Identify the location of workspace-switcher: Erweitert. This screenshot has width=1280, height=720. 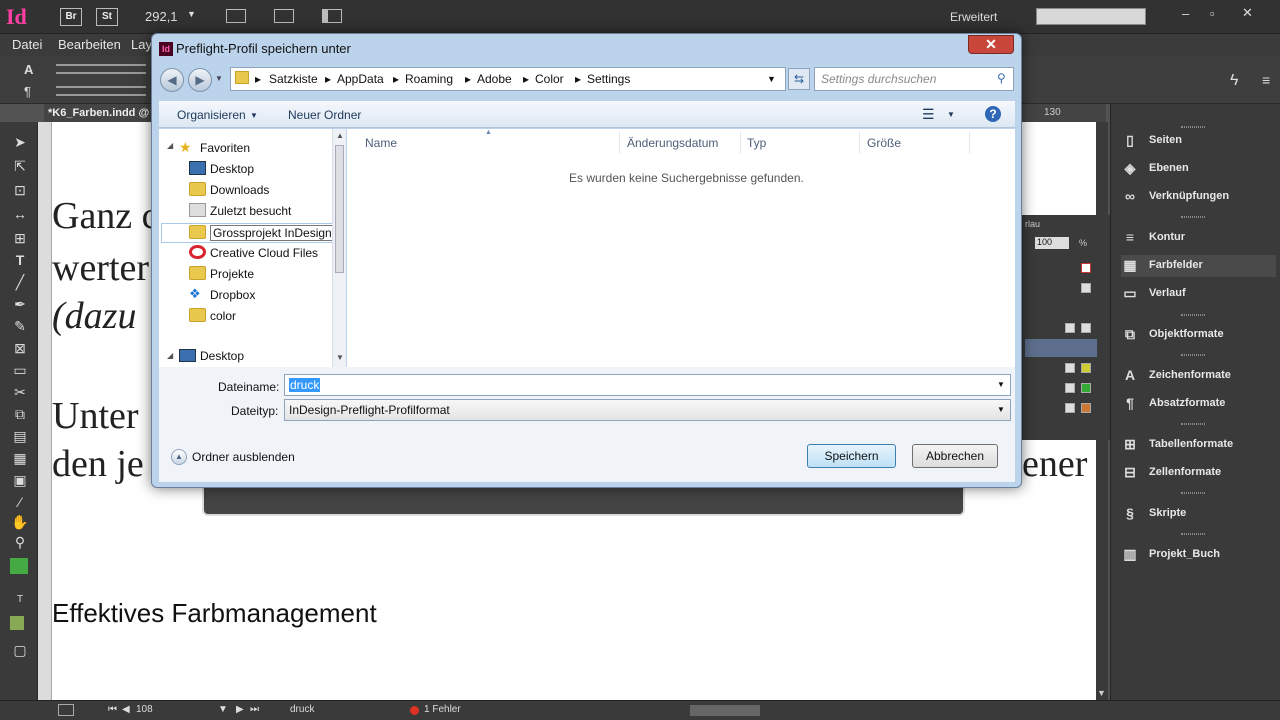
(973, 17).